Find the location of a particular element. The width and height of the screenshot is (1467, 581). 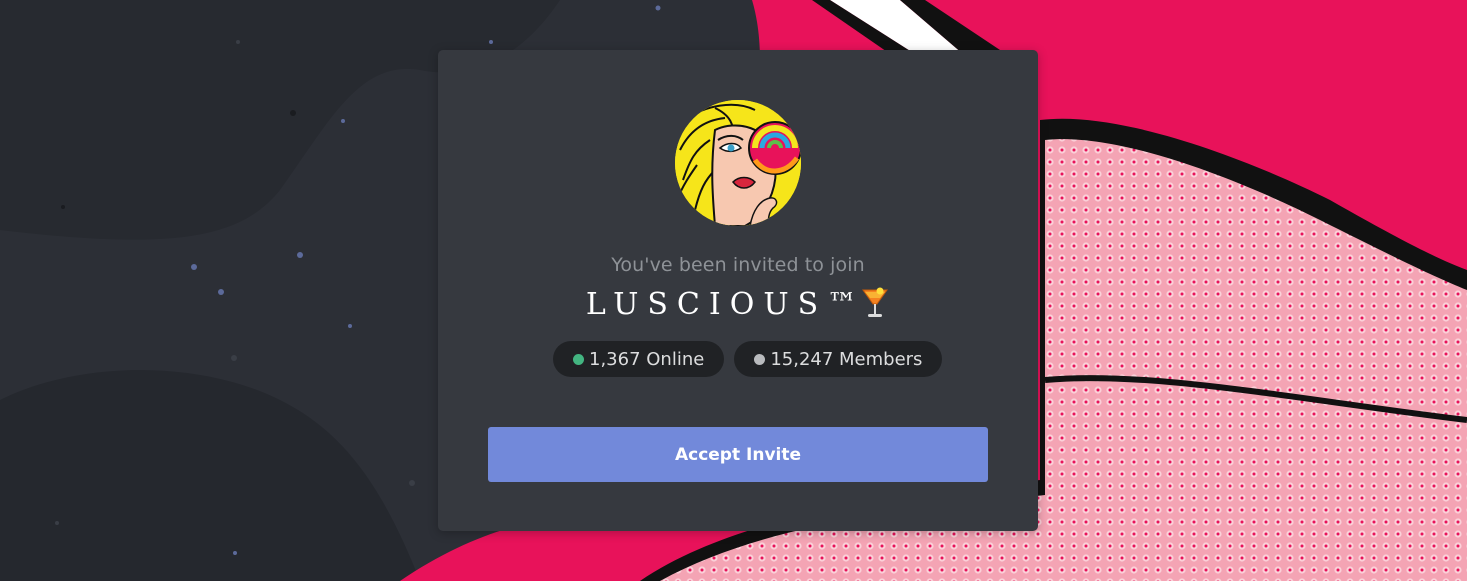

online-count-pill: 1,367 Online is located at coordinates (639, 359).